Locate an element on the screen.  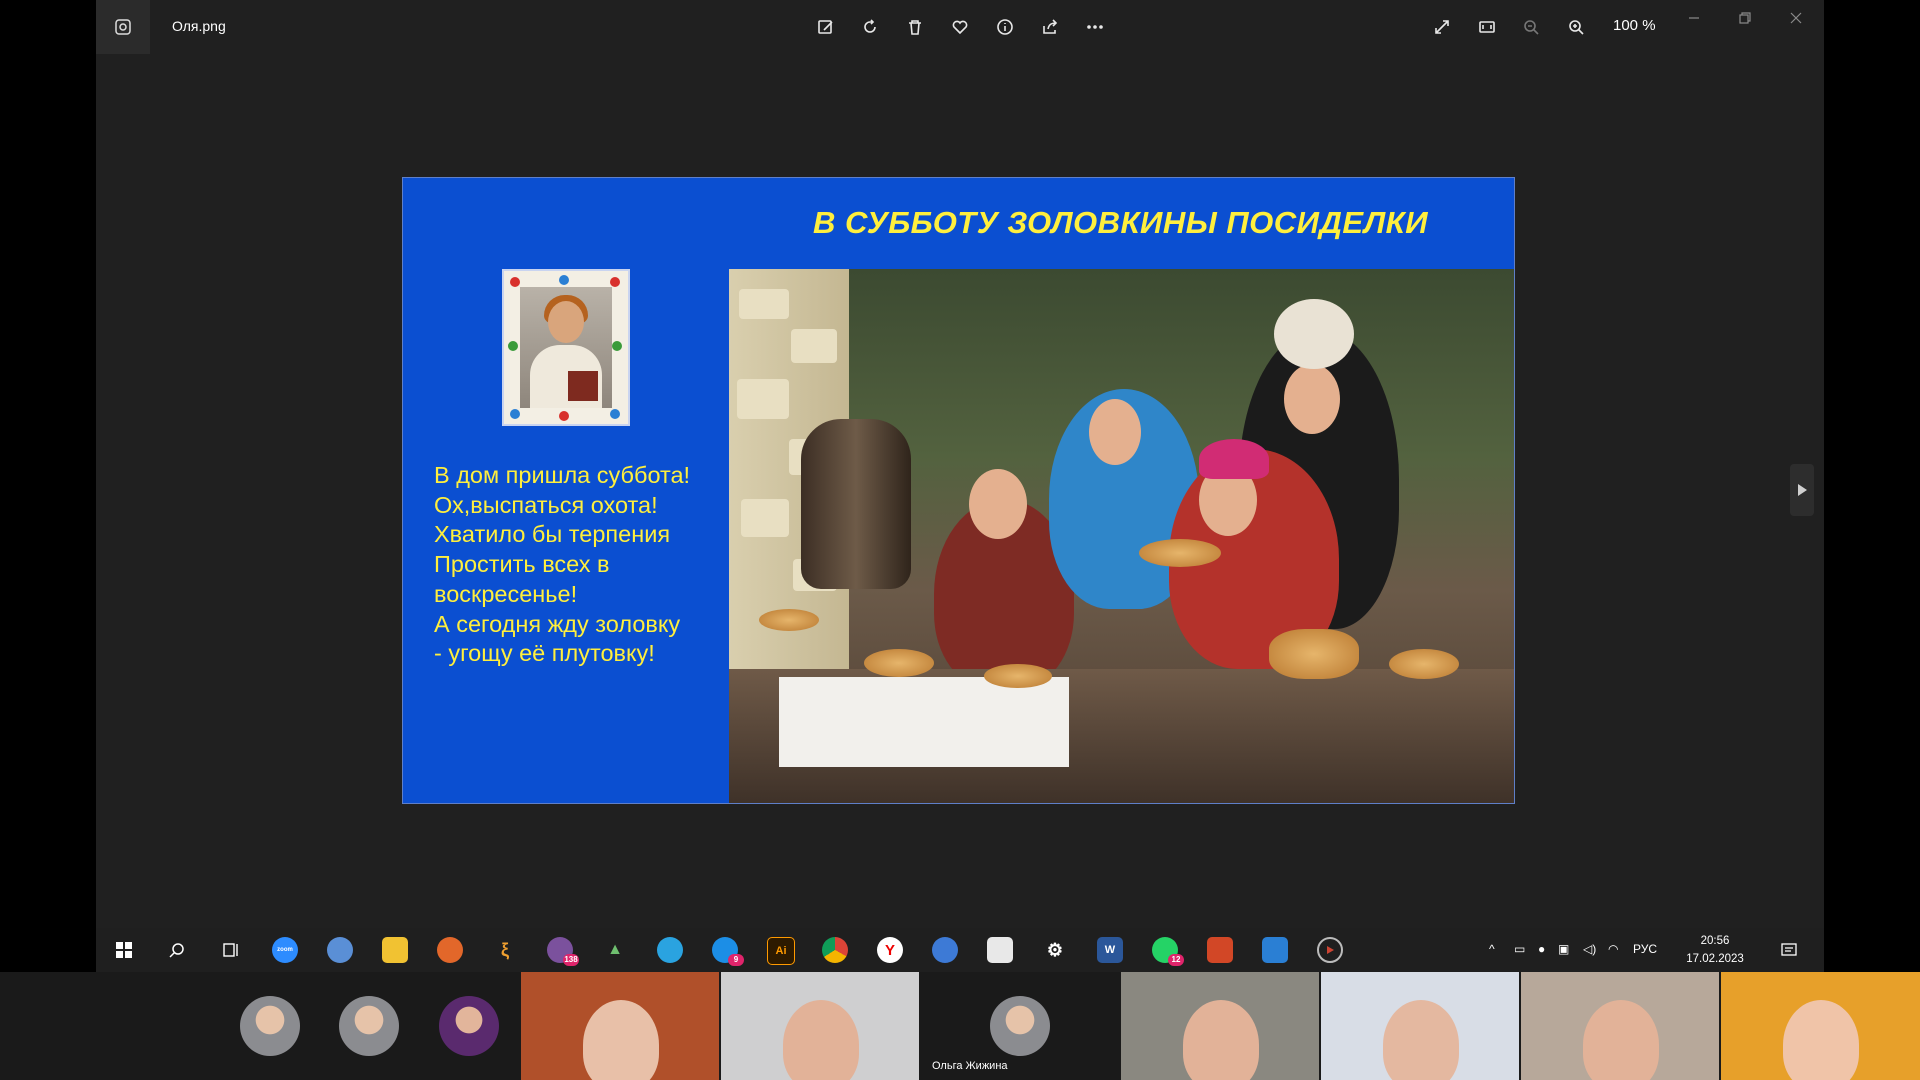
photos-app-taskbar-icon is located at coordinates (1275, 950).